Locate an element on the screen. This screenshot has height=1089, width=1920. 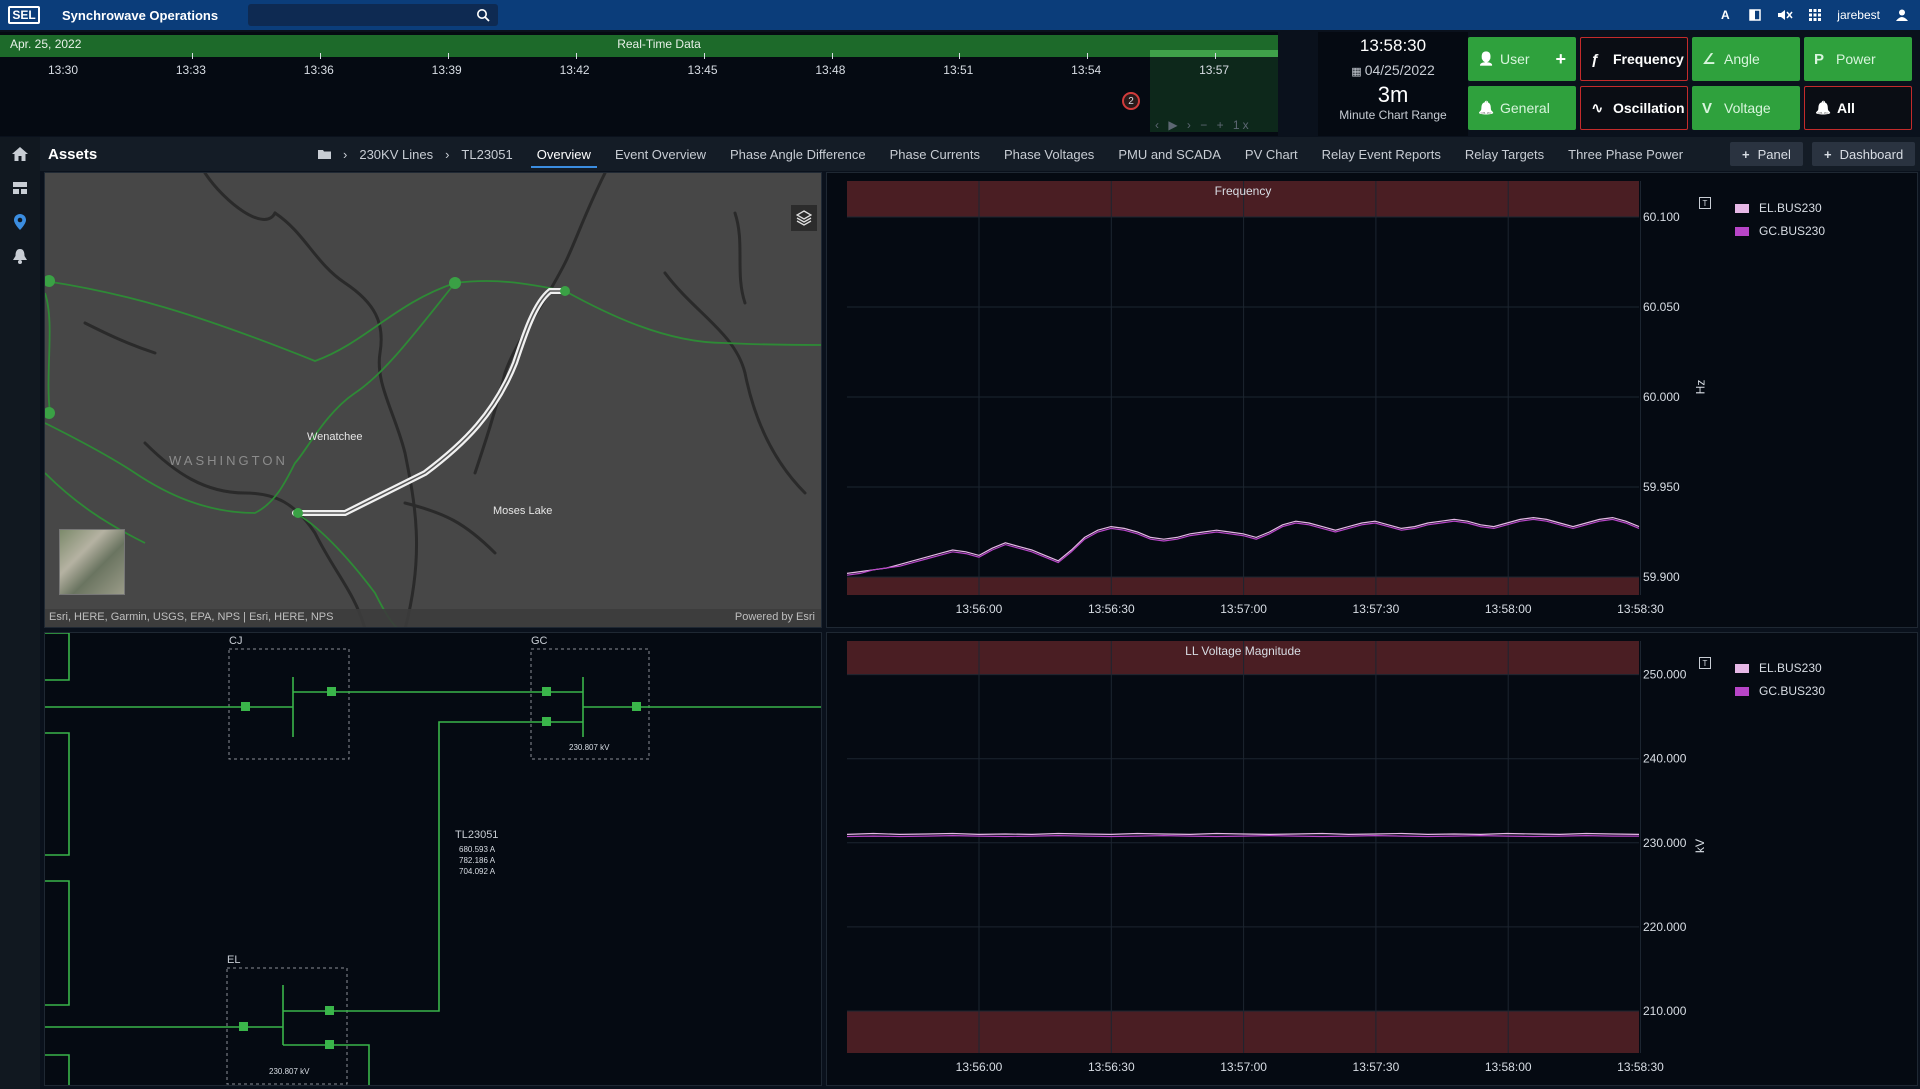
bus-voltage-gc: 230.807 kV is located at coordinates (589, 747).